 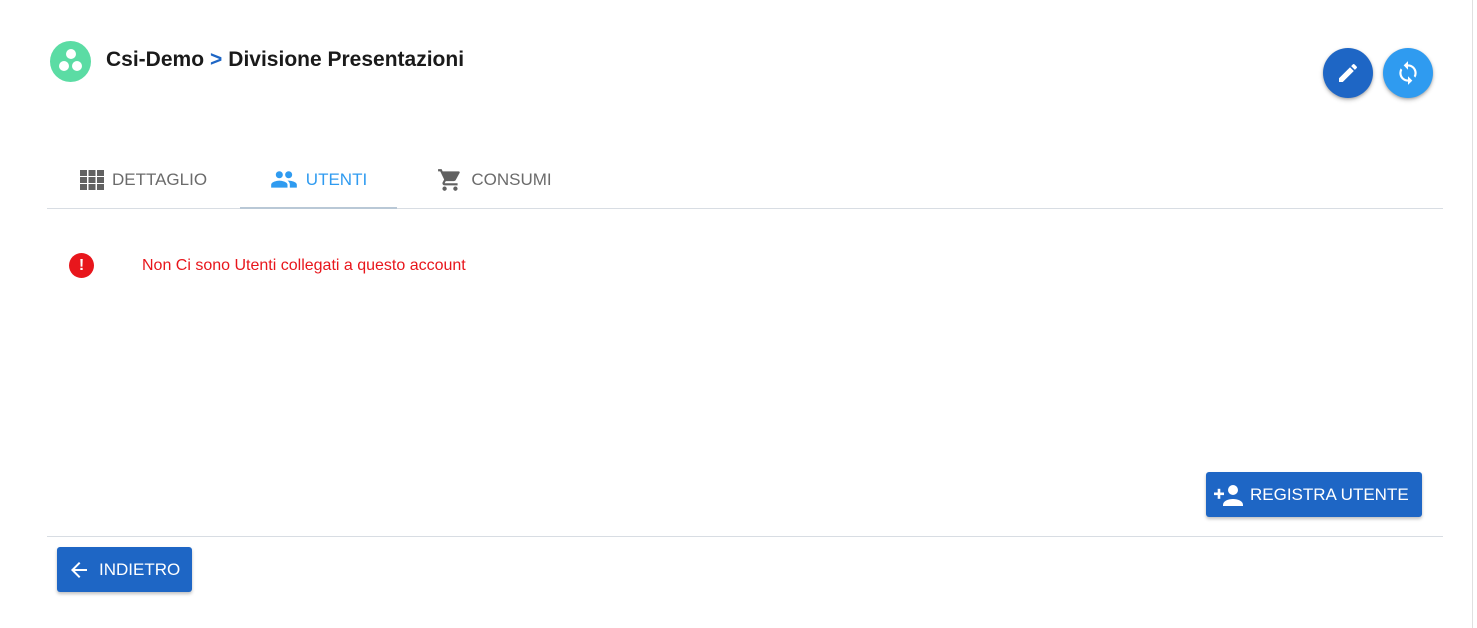 I want to click on organization-logo-icon, so click(x=70, y=61).